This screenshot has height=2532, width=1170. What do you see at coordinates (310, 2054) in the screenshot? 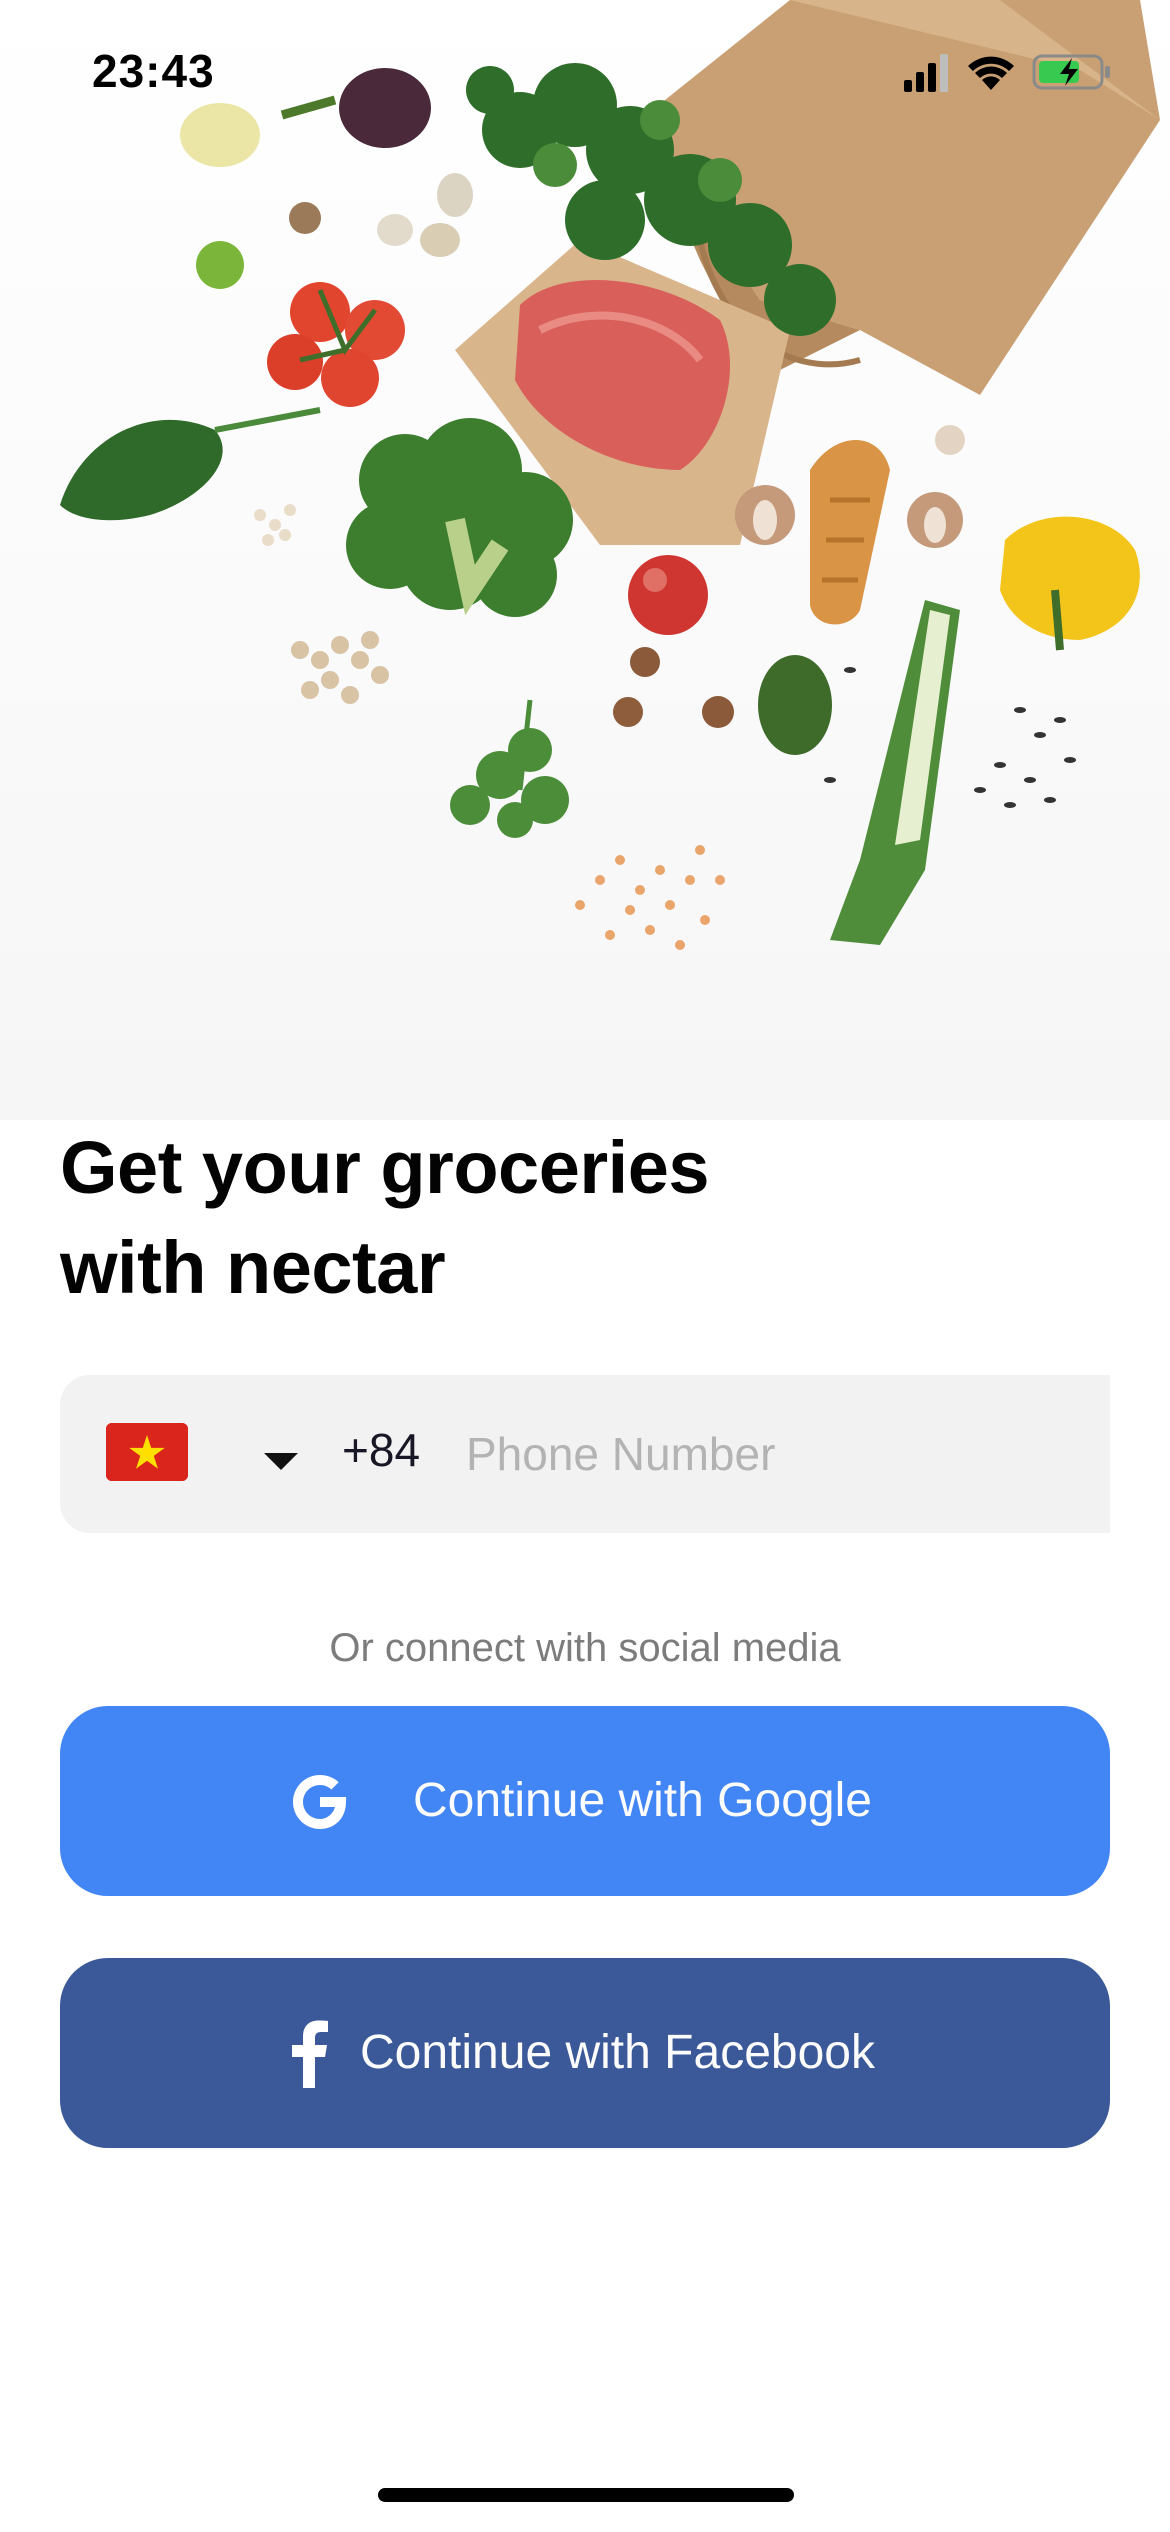
I see `facebook-icon` at bounding box center [310, 2054].